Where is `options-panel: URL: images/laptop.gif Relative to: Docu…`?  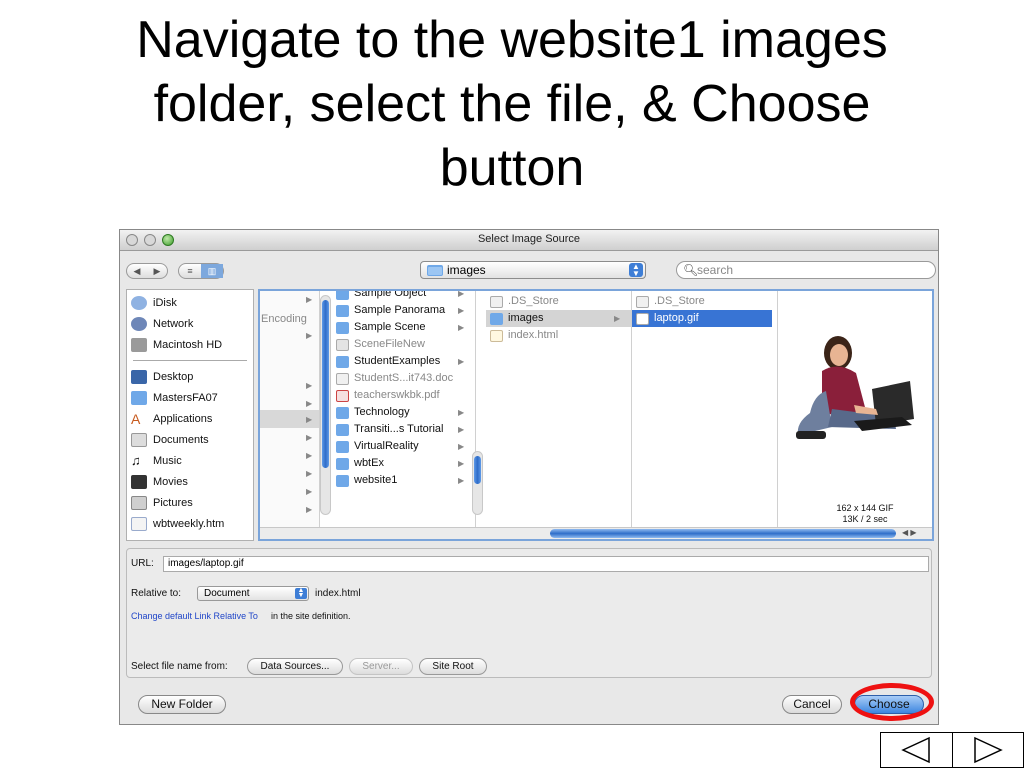 options-panel: URL: images/laptop.gif Relative to: Docu… is located at coordinates (529, 613).